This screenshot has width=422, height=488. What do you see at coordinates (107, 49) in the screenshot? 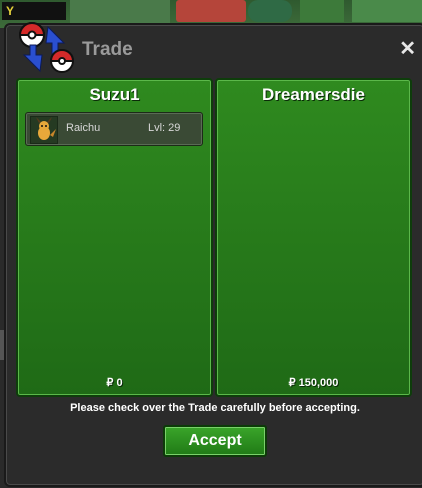
I see `window-title: Trade` at bounding box center [107, 49].